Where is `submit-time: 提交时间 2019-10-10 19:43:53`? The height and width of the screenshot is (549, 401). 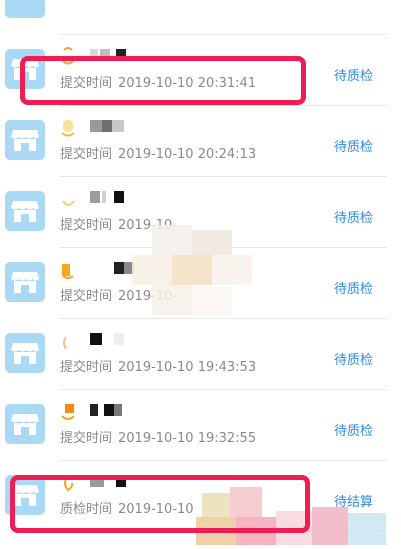
submit-time: 提交时间 2019-10-10 19:43:53 is located at coordinates (158, 365).